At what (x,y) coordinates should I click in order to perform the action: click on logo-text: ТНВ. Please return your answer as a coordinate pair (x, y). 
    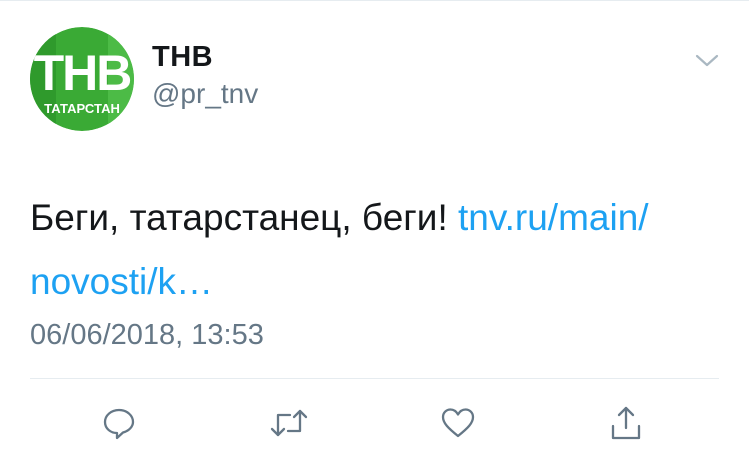
    Looking at the image, I should click on (82, 73).